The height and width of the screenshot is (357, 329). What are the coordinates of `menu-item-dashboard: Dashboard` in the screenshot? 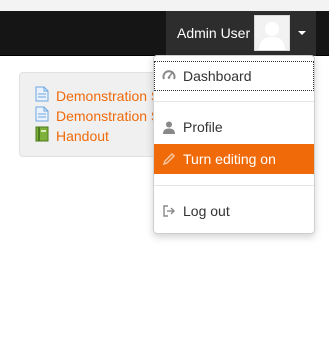 It's located at (234, 76).